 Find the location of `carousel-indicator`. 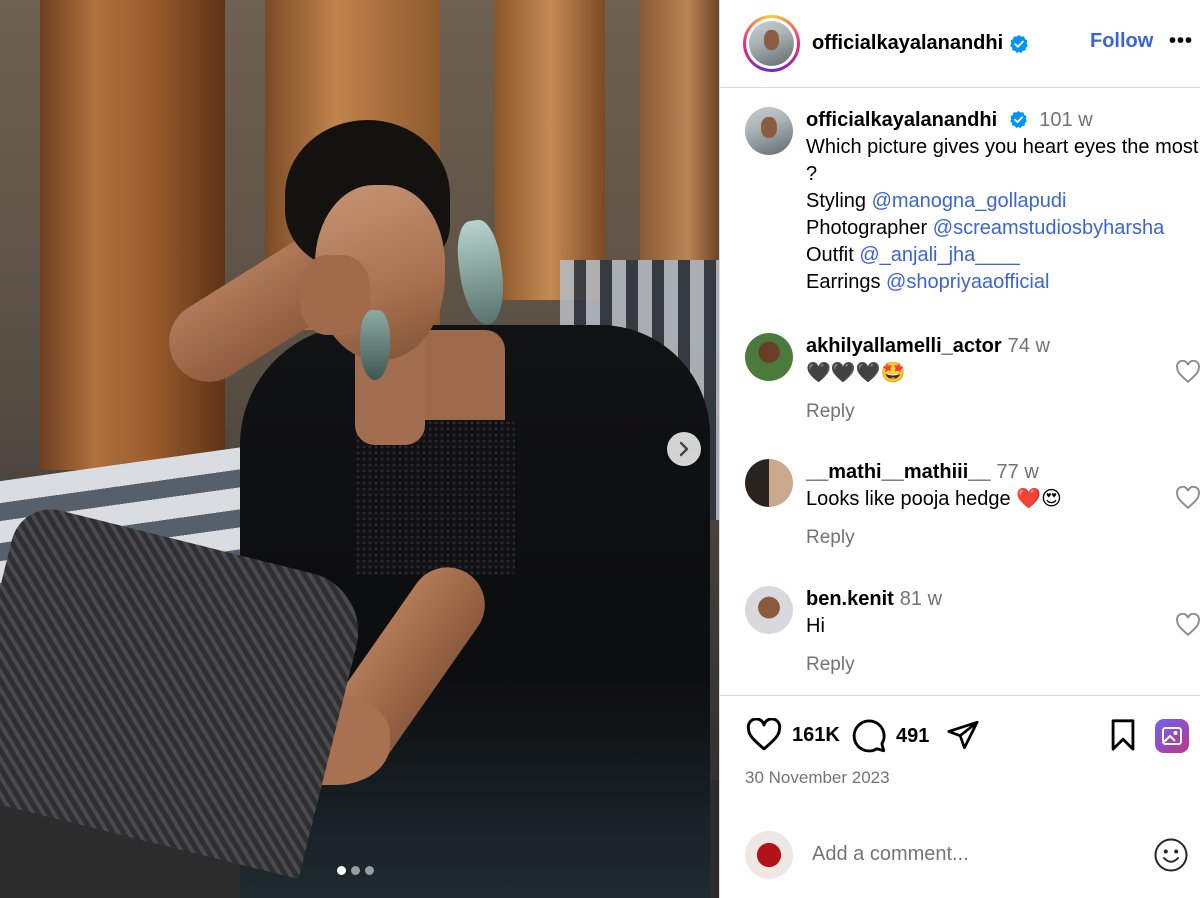

carousel-indicator is located at coordinates (355, 870).